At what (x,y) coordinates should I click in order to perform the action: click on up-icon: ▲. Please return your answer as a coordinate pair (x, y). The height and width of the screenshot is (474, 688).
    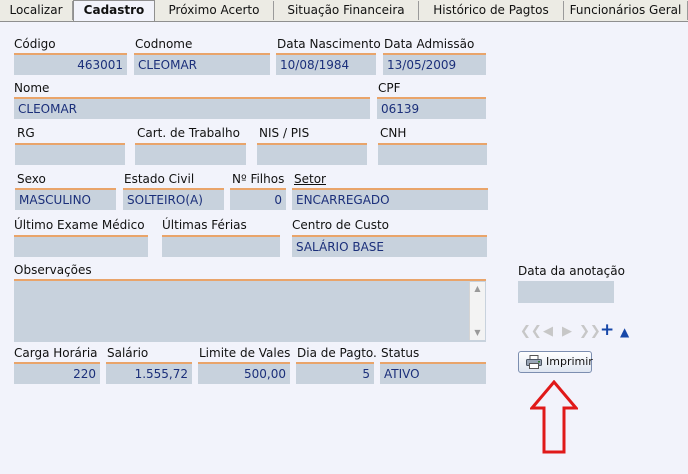
    Looking at the image, I should click on (624, 332).